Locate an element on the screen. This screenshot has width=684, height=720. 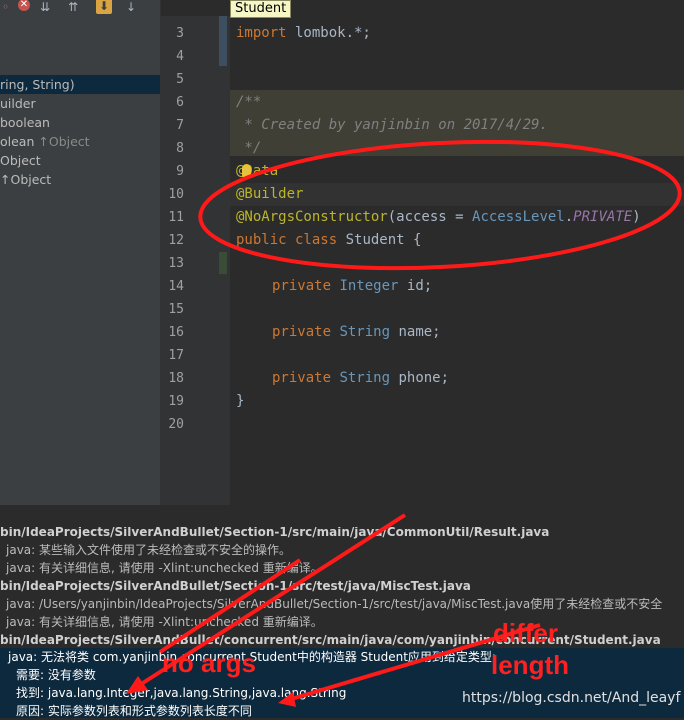
annotation-no-args: no args is located at coordinates (209, 663).